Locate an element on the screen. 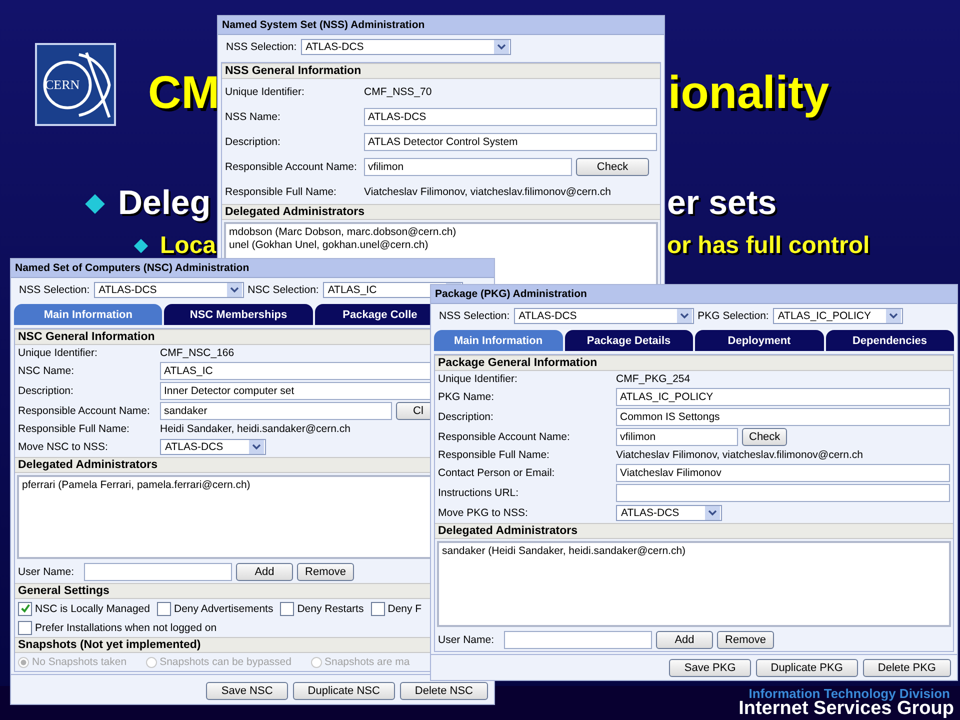 Image resolution: width=960 pixels, height=720 pixels. section-heading: NSS General Information is located at coordinates (441, 71).